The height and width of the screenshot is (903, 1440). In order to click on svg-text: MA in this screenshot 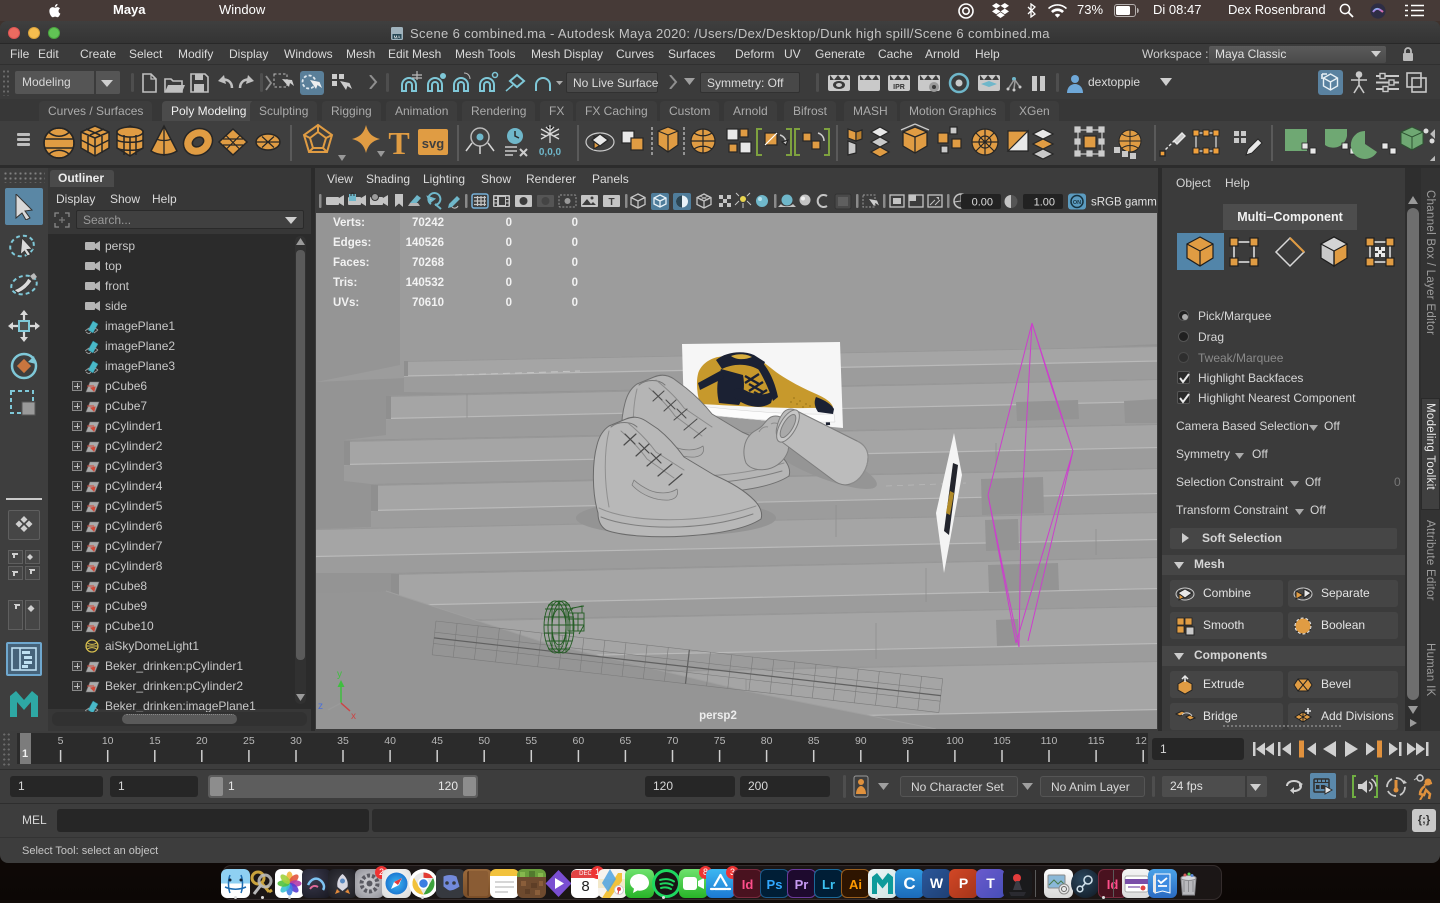, I will do `click(397, 37)`.